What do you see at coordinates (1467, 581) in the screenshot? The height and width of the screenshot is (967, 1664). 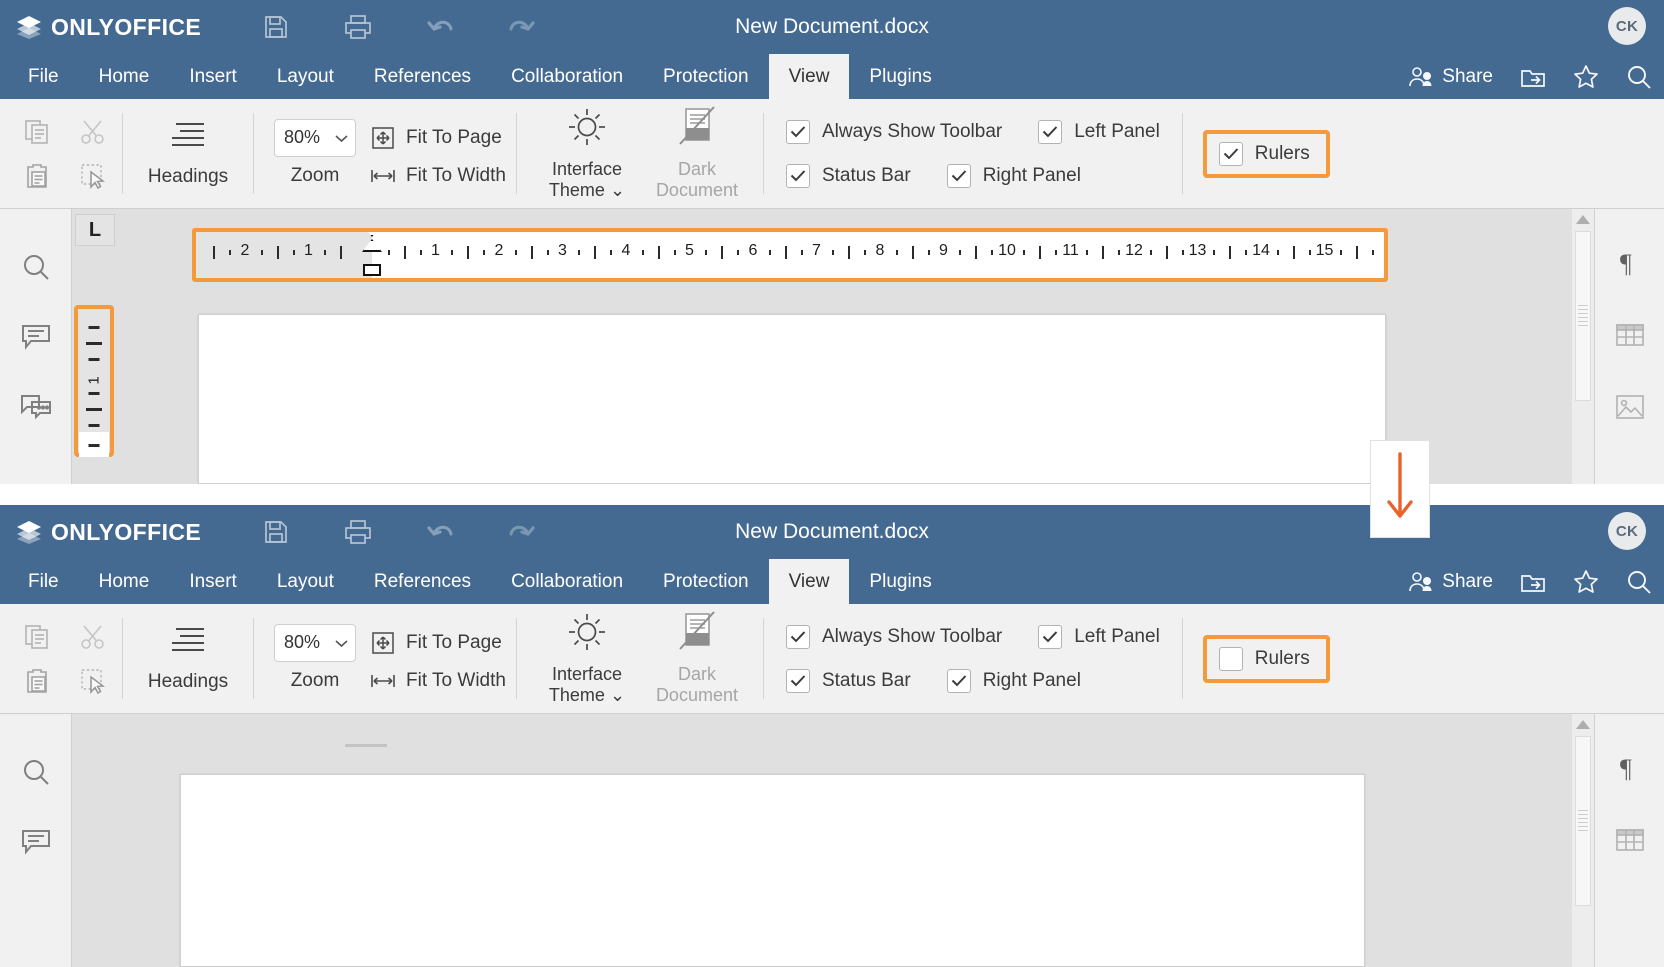 I see `share-label: Share` at bounding box center [1467, 581].